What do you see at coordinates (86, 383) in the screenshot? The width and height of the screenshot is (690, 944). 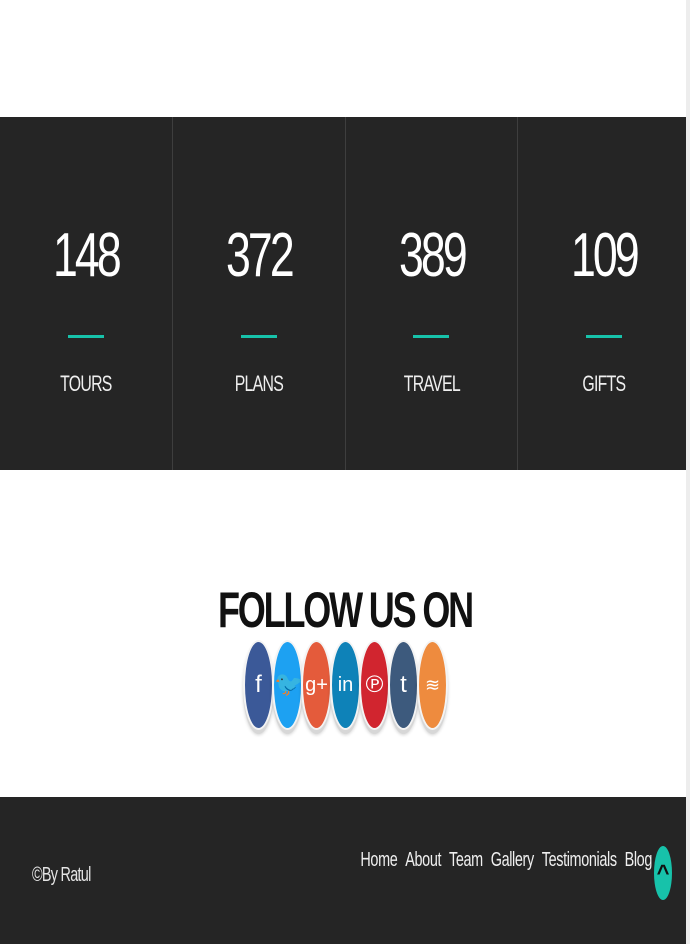 I see `stat-label: TOURS` at bounding box center [86, 383].